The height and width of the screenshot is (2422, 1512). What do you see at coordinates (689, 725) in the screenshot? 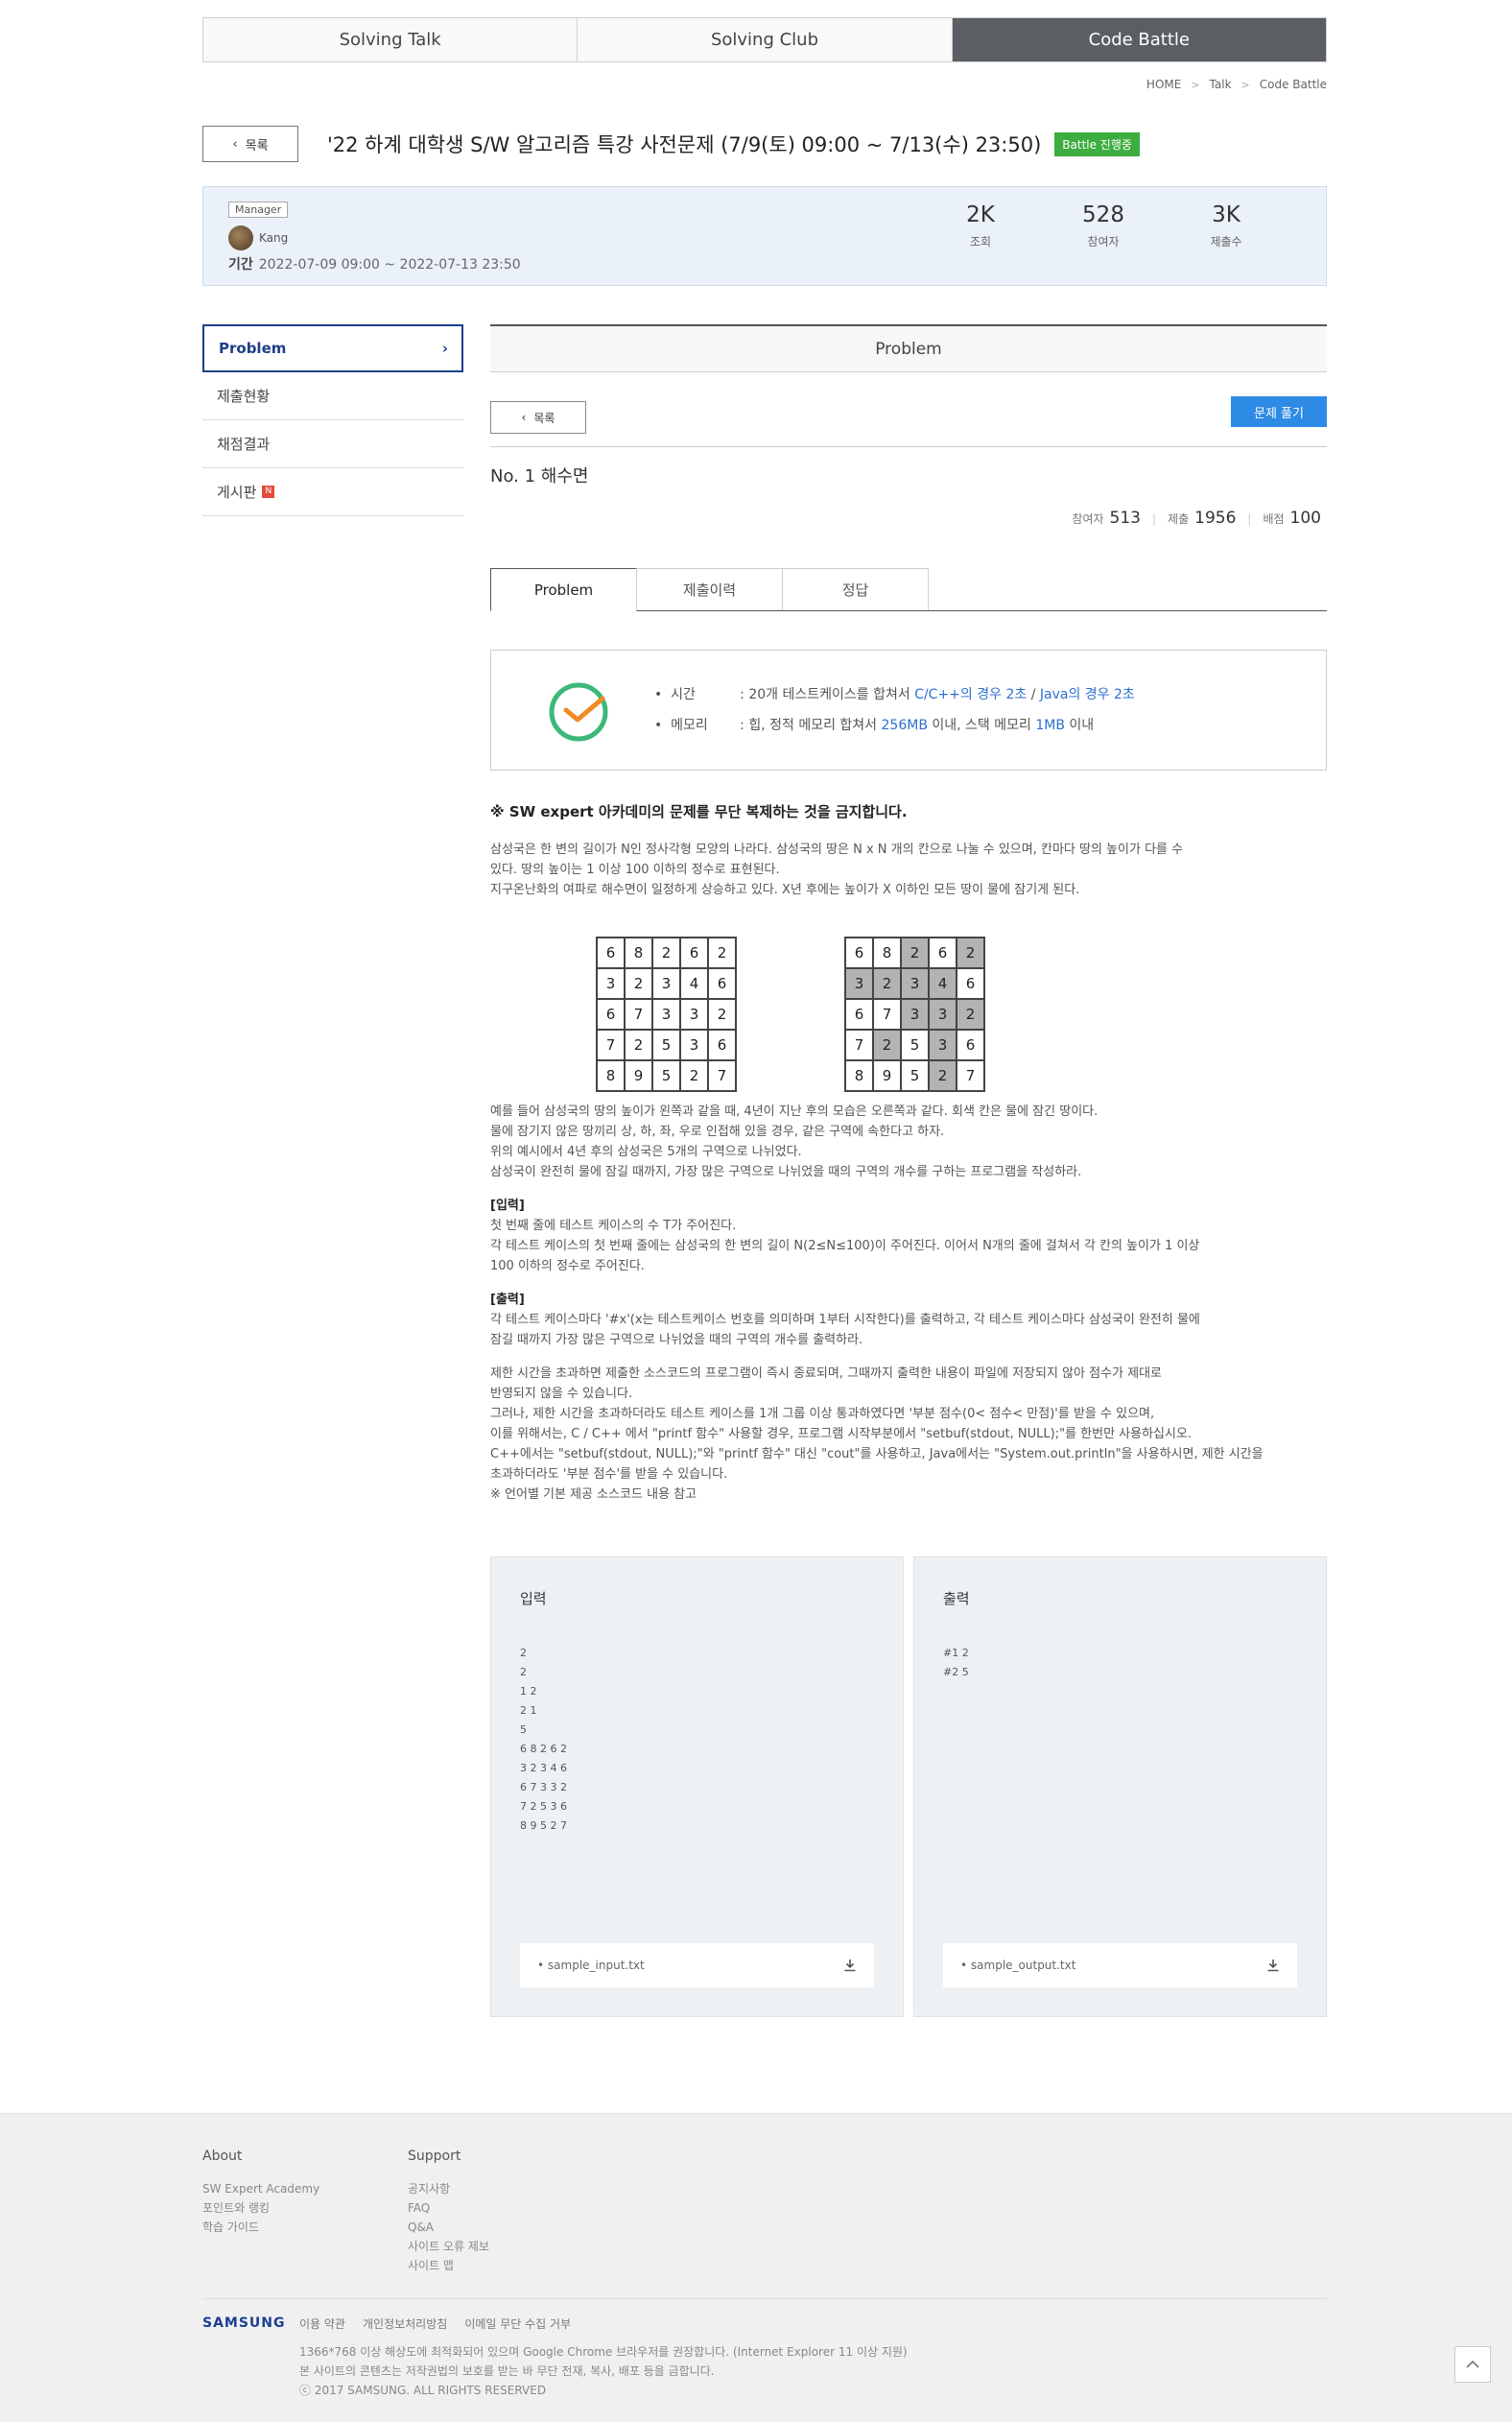
I see `memory-limit-key: 메모리` at bounding box center [689, 725].